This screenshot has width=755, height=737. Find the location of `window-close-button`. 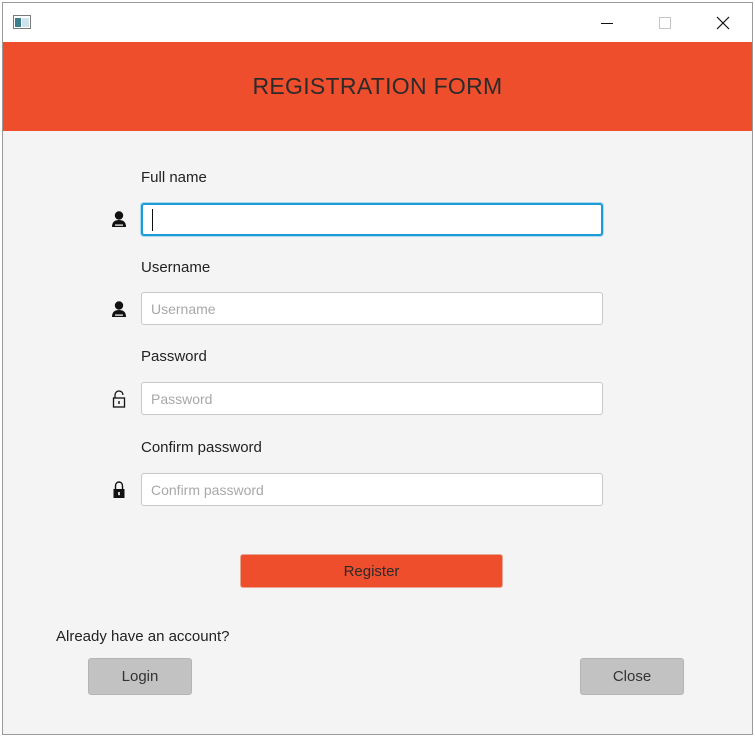

window-close-button is located at coordinates (723, 22).